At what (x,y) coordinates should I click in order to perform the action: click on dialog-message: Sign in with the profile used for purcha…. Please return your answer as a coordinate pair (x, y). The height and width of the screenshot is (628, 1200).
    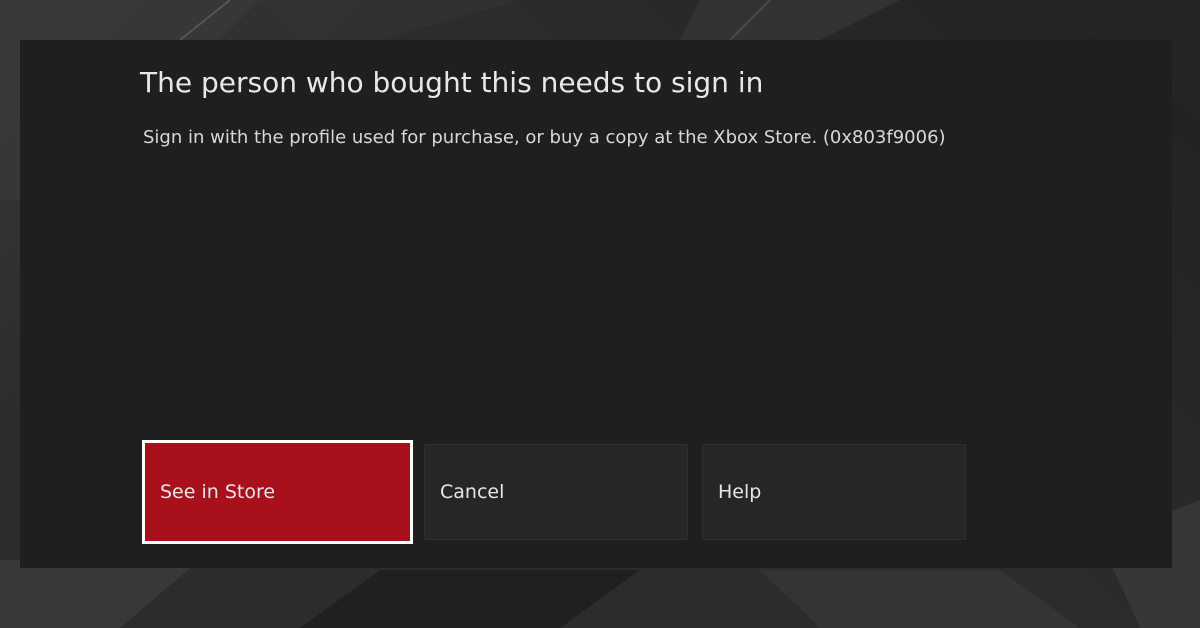
    Looking at the image, I should click on (544, 137).